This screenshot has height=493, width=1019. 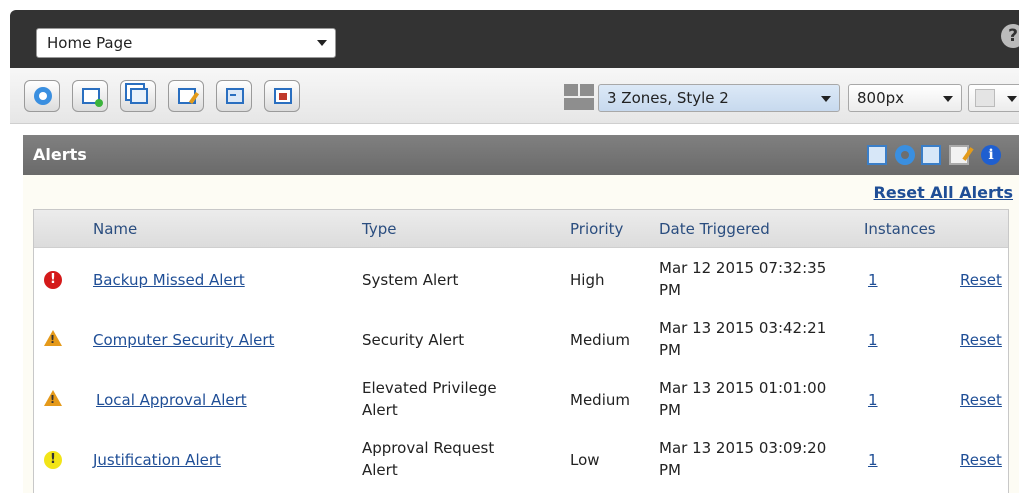 I want to click on alert-type: Security Alert, so click(x=413, y=340).